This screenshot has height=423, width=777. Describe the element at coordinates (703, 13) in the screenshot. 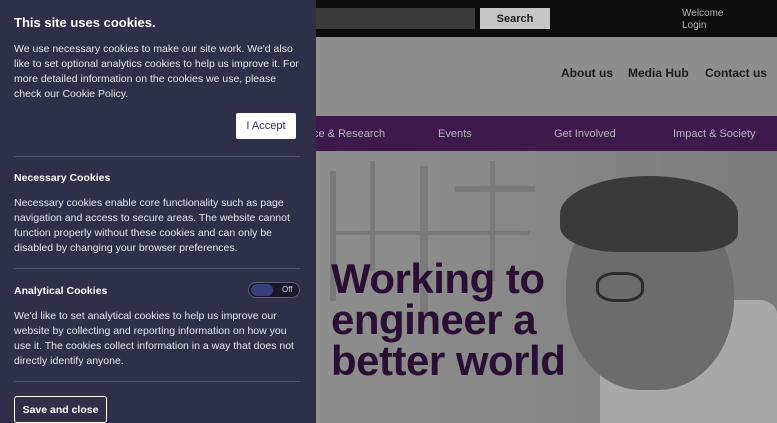

I see `welcome-text: Welcome` at that location.